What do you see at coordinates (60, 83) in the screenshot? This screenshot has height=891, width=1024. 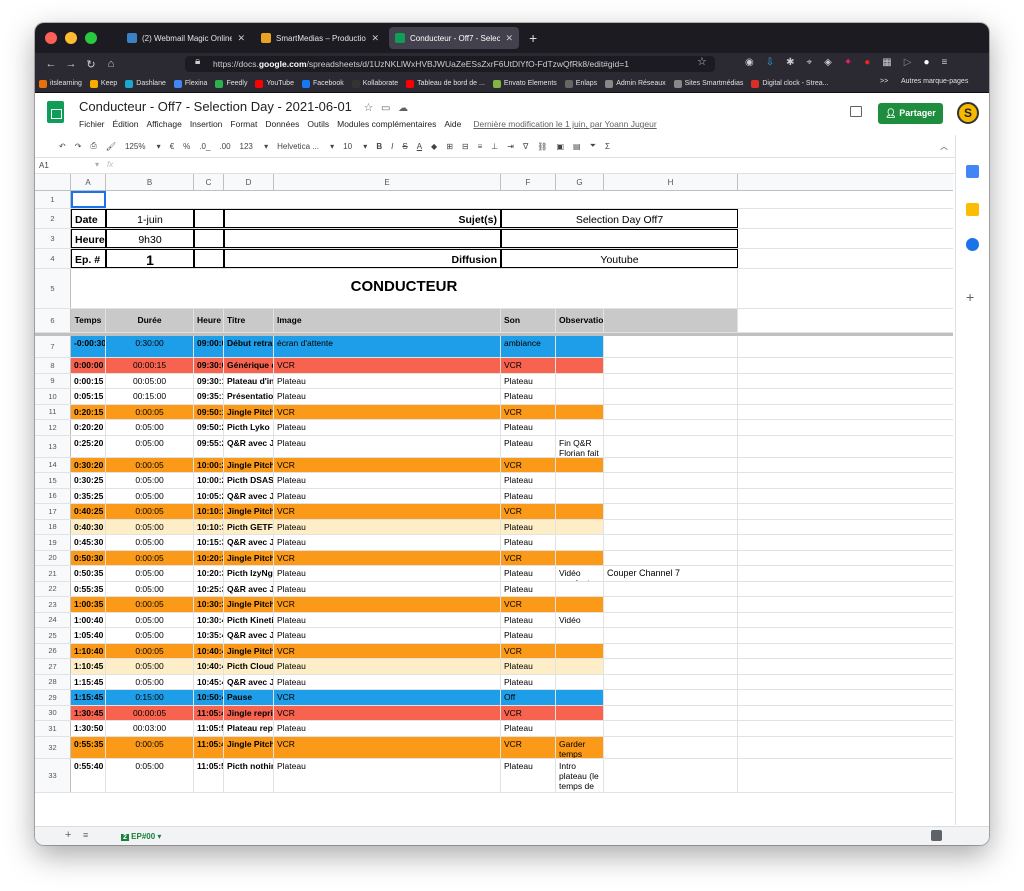 I see `bookmark-item: itslearning` at bounding box center [60, 83].